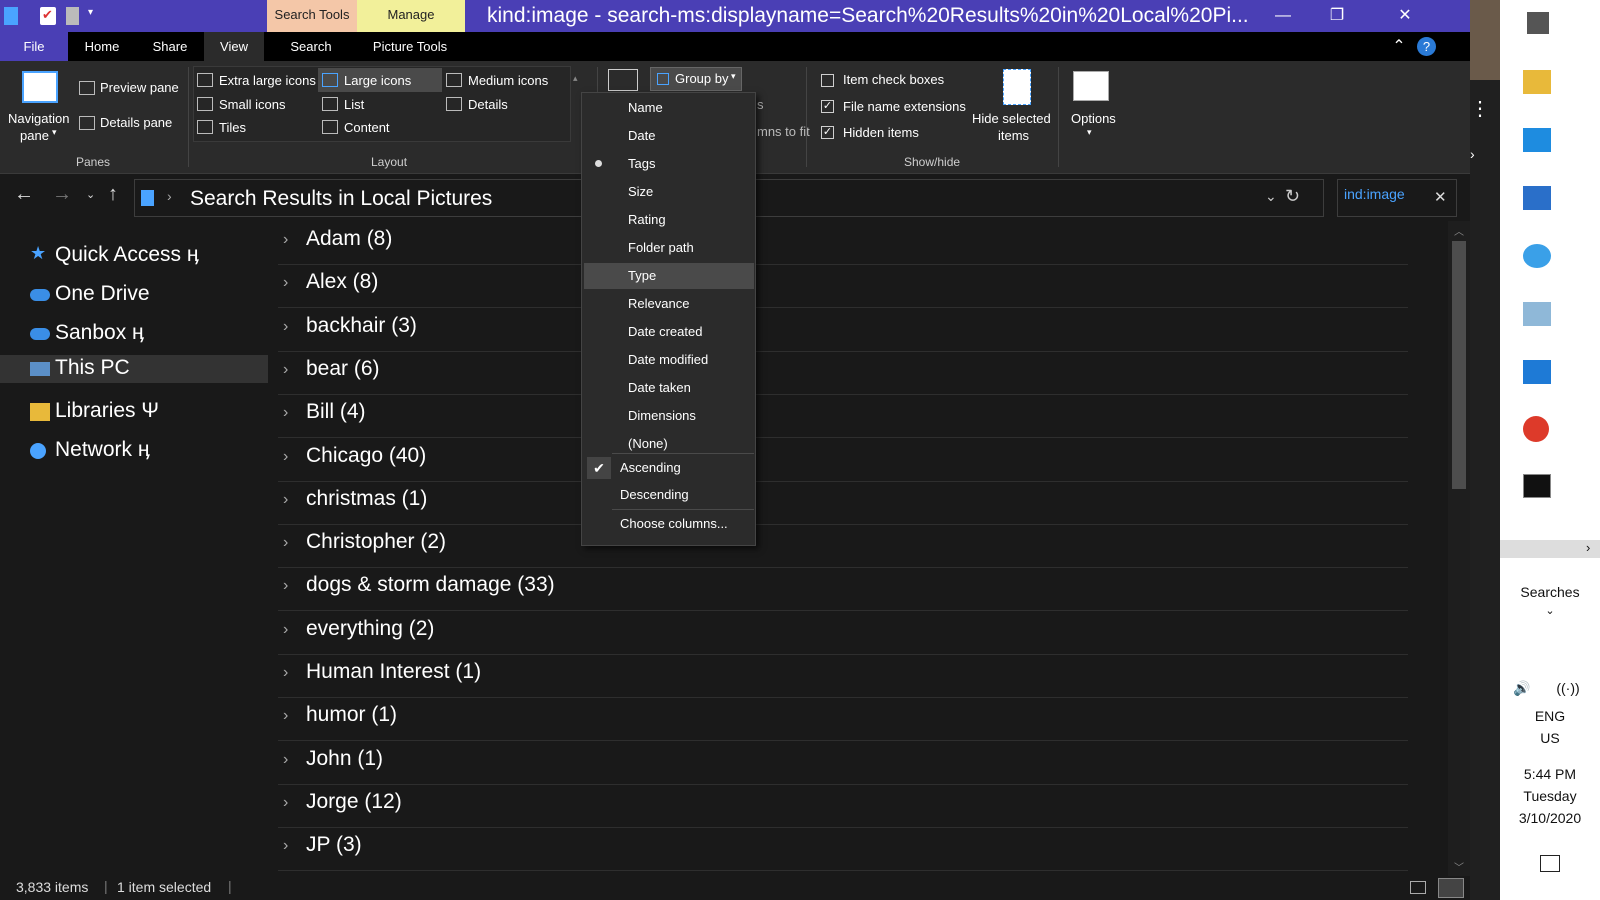 This screenshot has height=900, width=1600. I want to click on up-arrow-icon: ↑, so click(113, 194).